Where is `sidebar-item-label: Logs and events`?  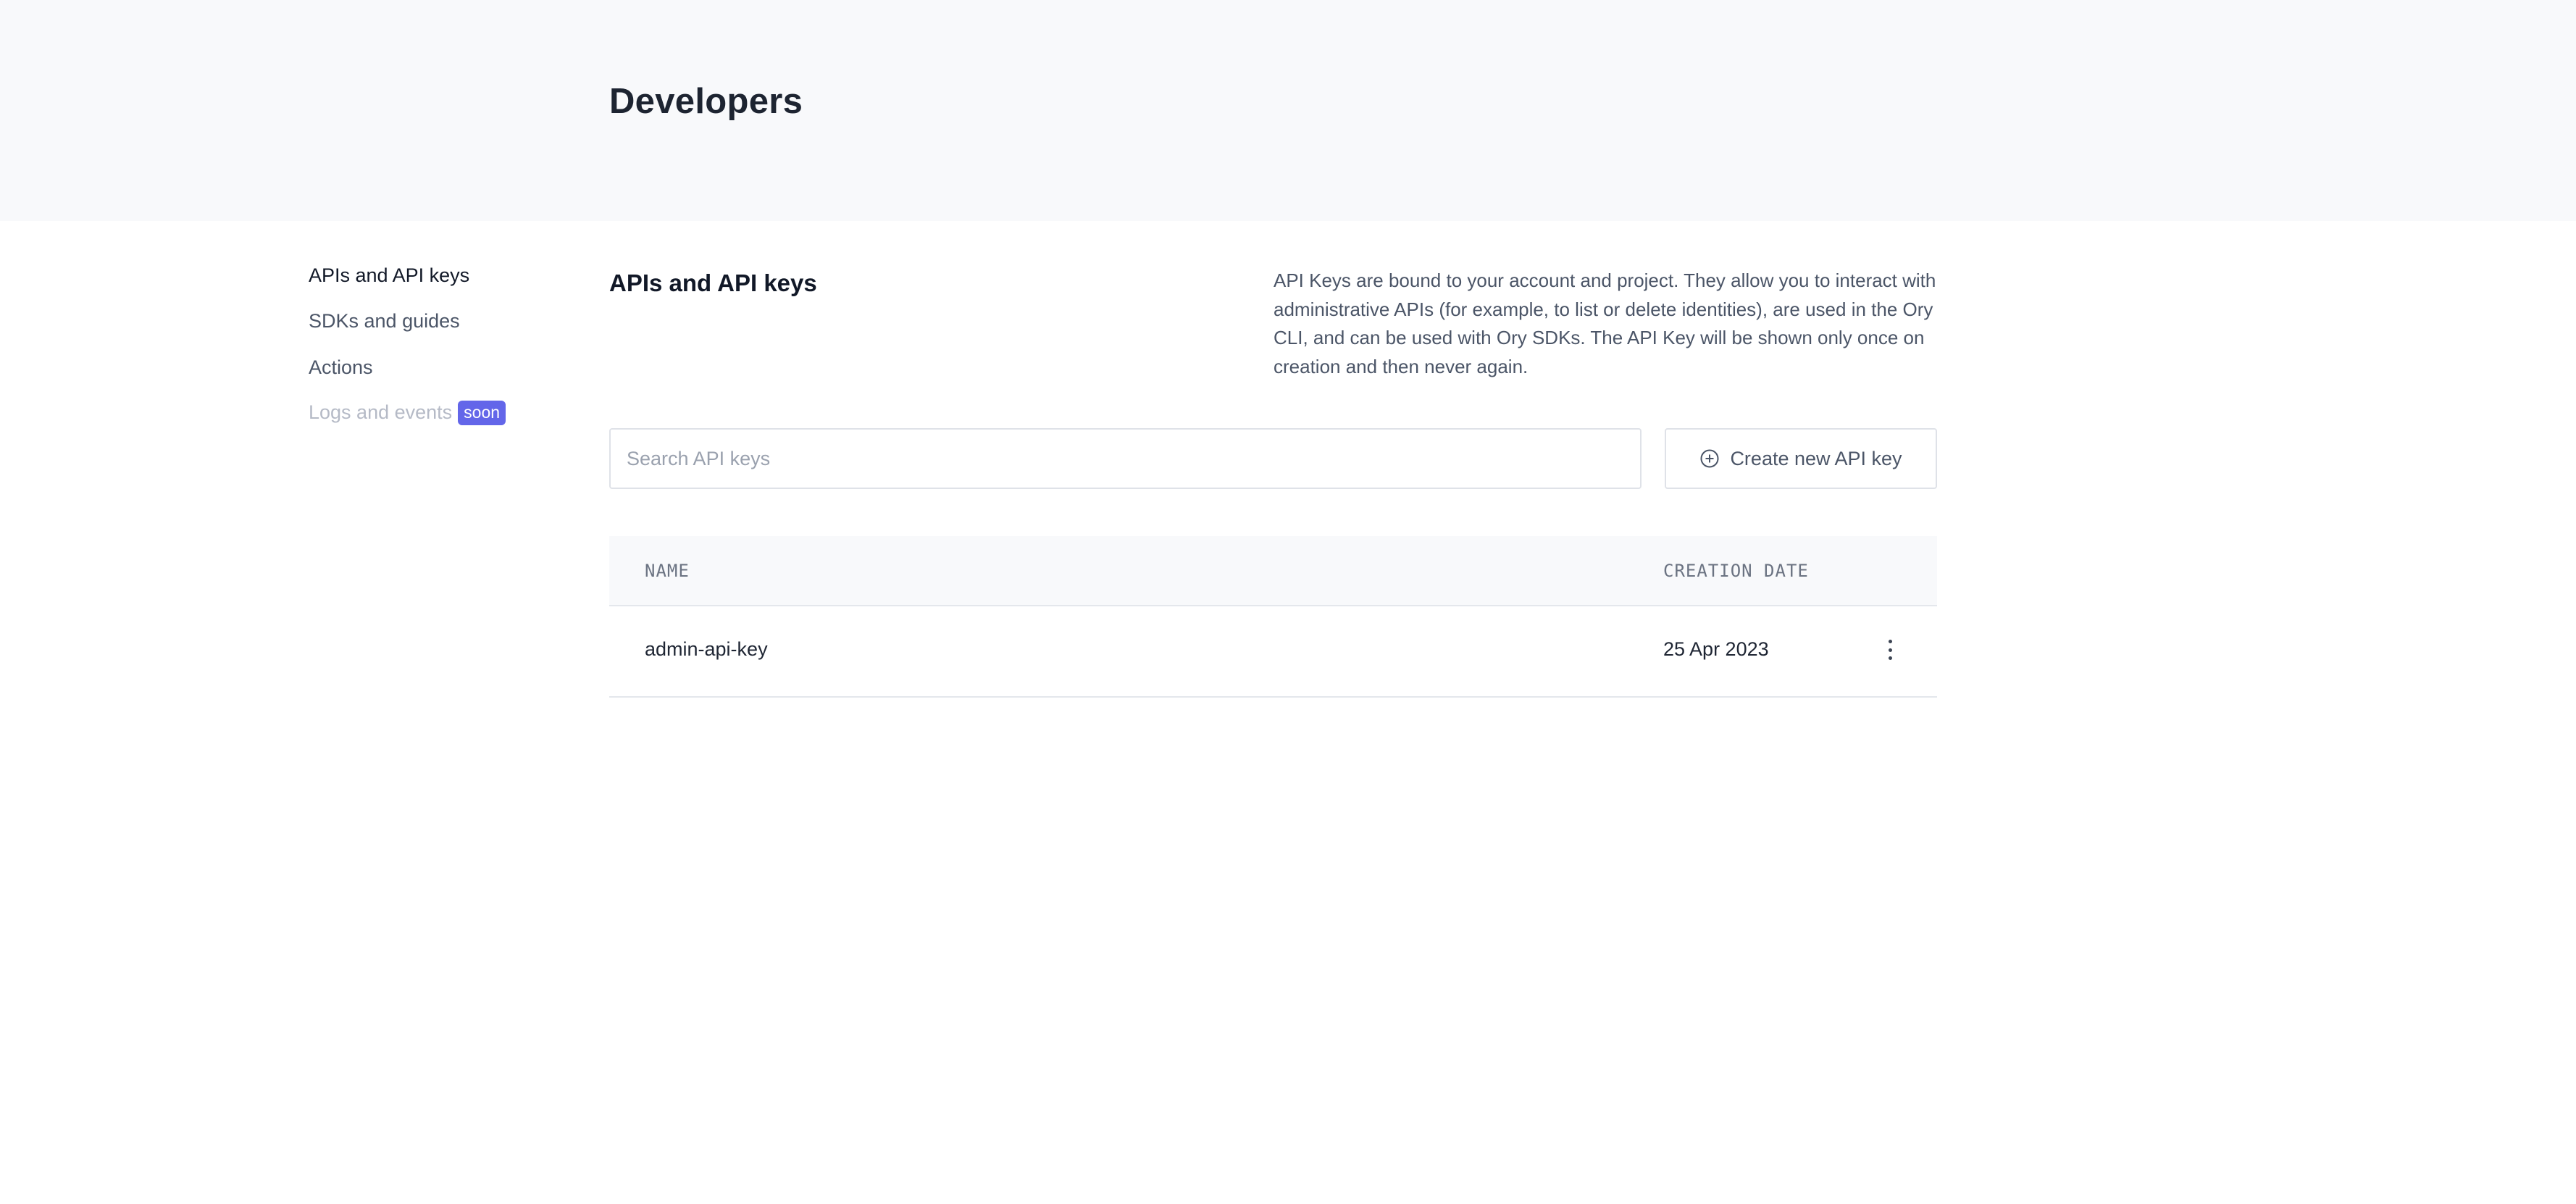 sidebar-item-label: Logs and events is located at coordinates (381, 412).